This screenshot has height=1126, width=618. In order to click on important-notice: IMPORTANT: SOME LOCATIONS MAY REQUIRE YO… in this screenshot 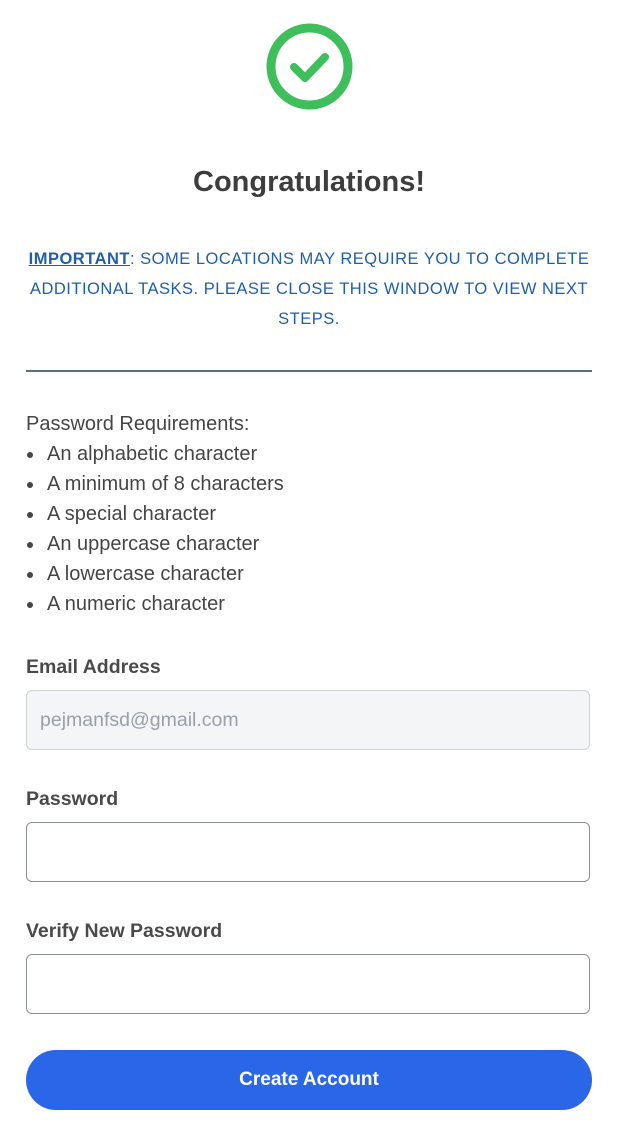, I will do `click(309, 289)`.